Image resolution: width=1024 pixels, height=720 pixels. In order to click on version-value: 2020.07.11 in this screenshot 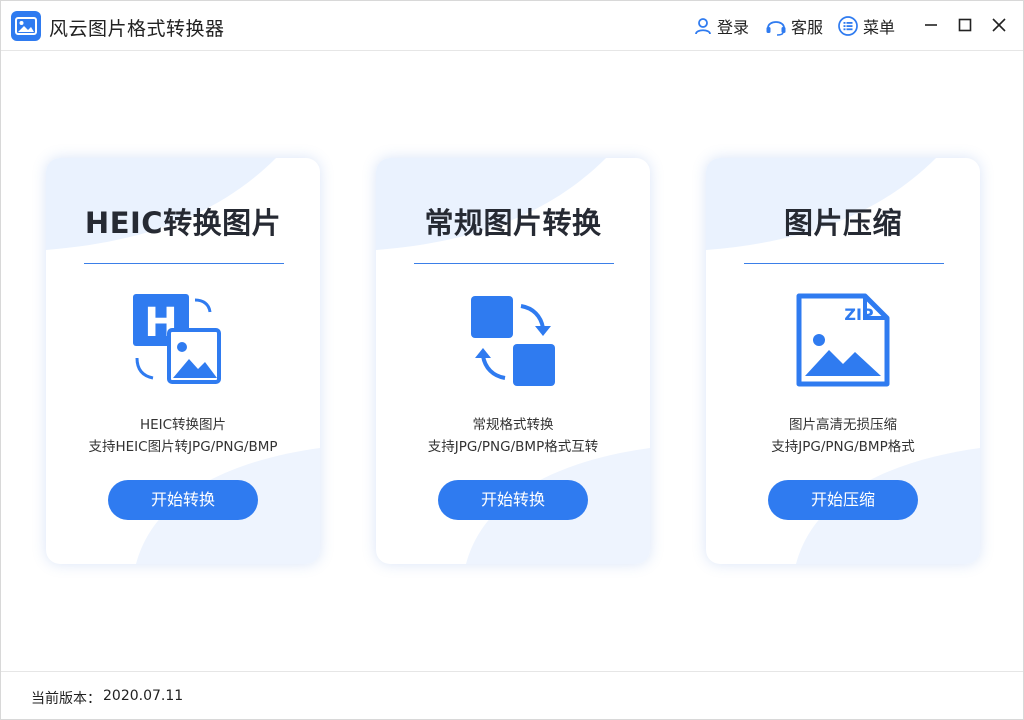, I will do `click(143, 696)`.